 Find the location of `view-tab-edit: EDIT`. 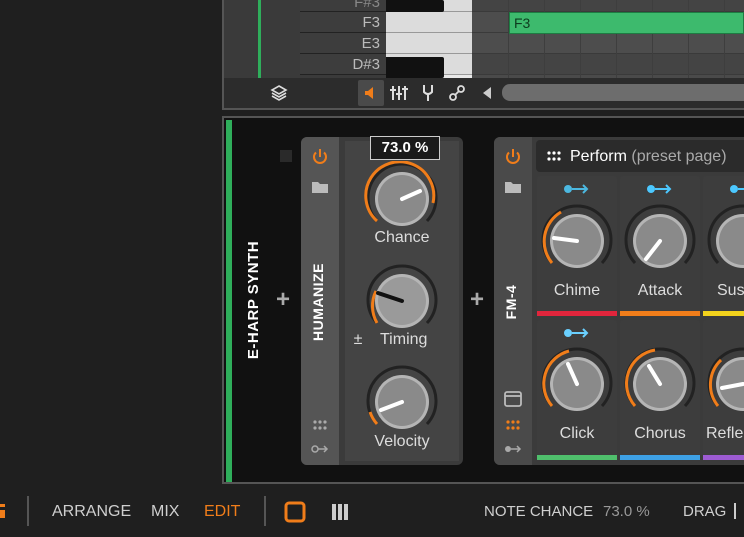

view-tab-edit: EDIT is located at coordinates (222, 512).